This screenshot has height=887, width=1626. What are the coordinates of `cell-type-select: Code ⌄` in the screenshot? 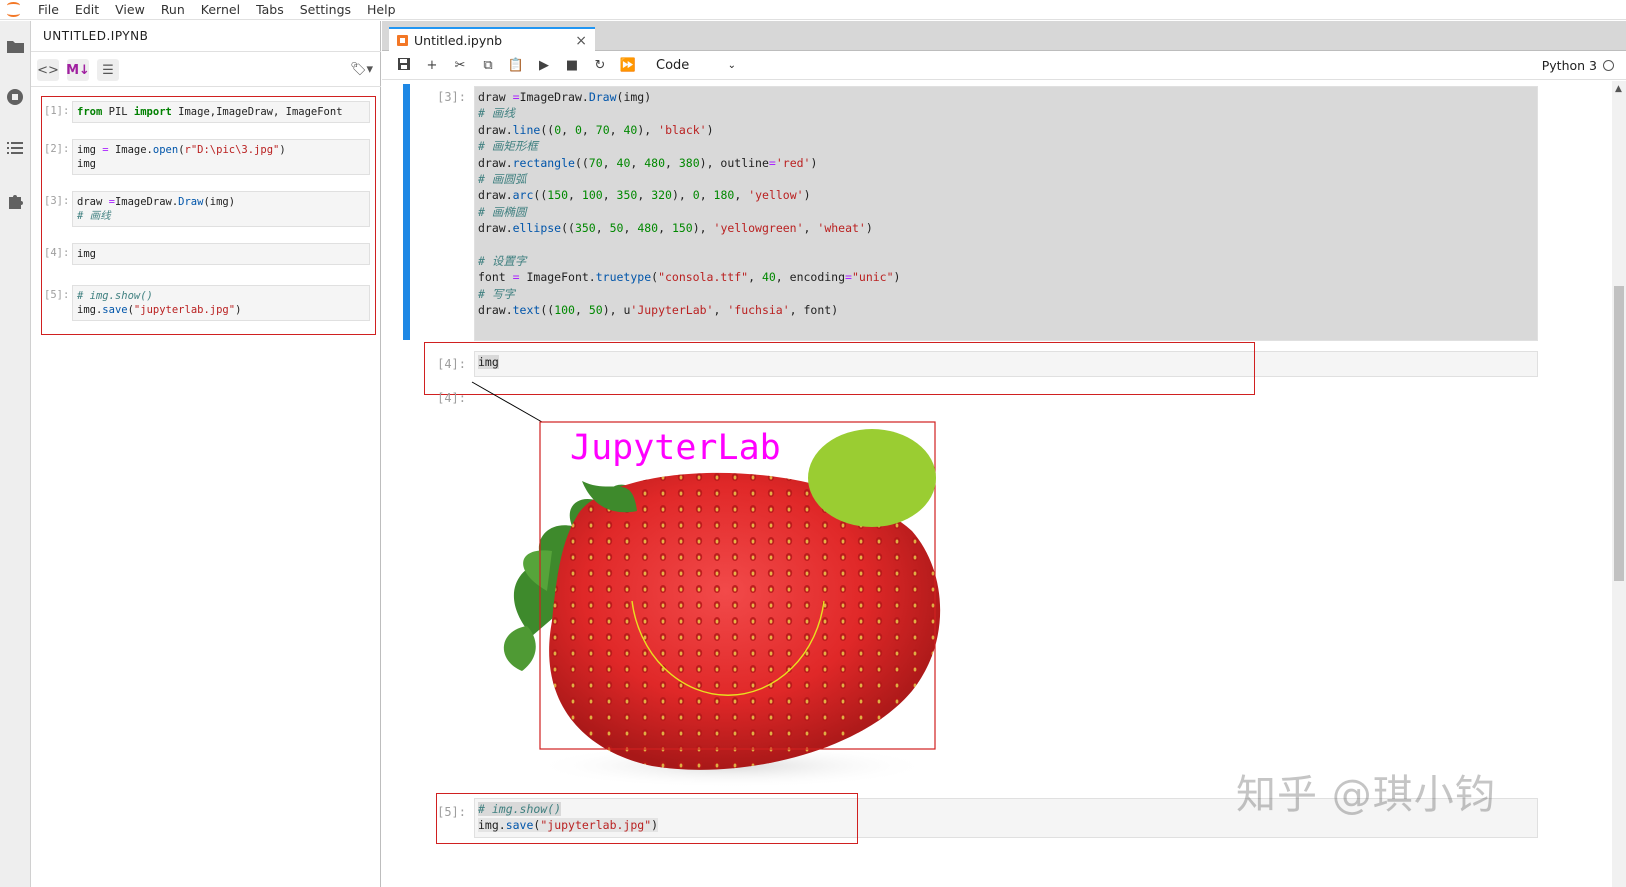 It's located at (696, 65).